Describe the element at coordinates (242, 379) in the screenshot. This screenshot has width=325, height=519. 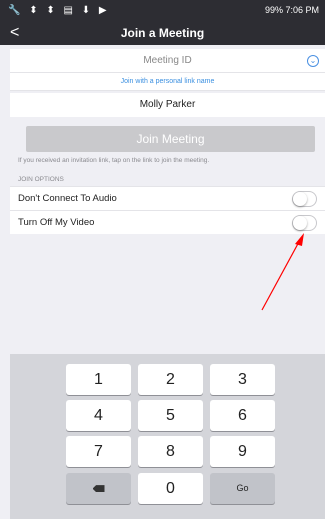
I see `key-3: 3` at that location.